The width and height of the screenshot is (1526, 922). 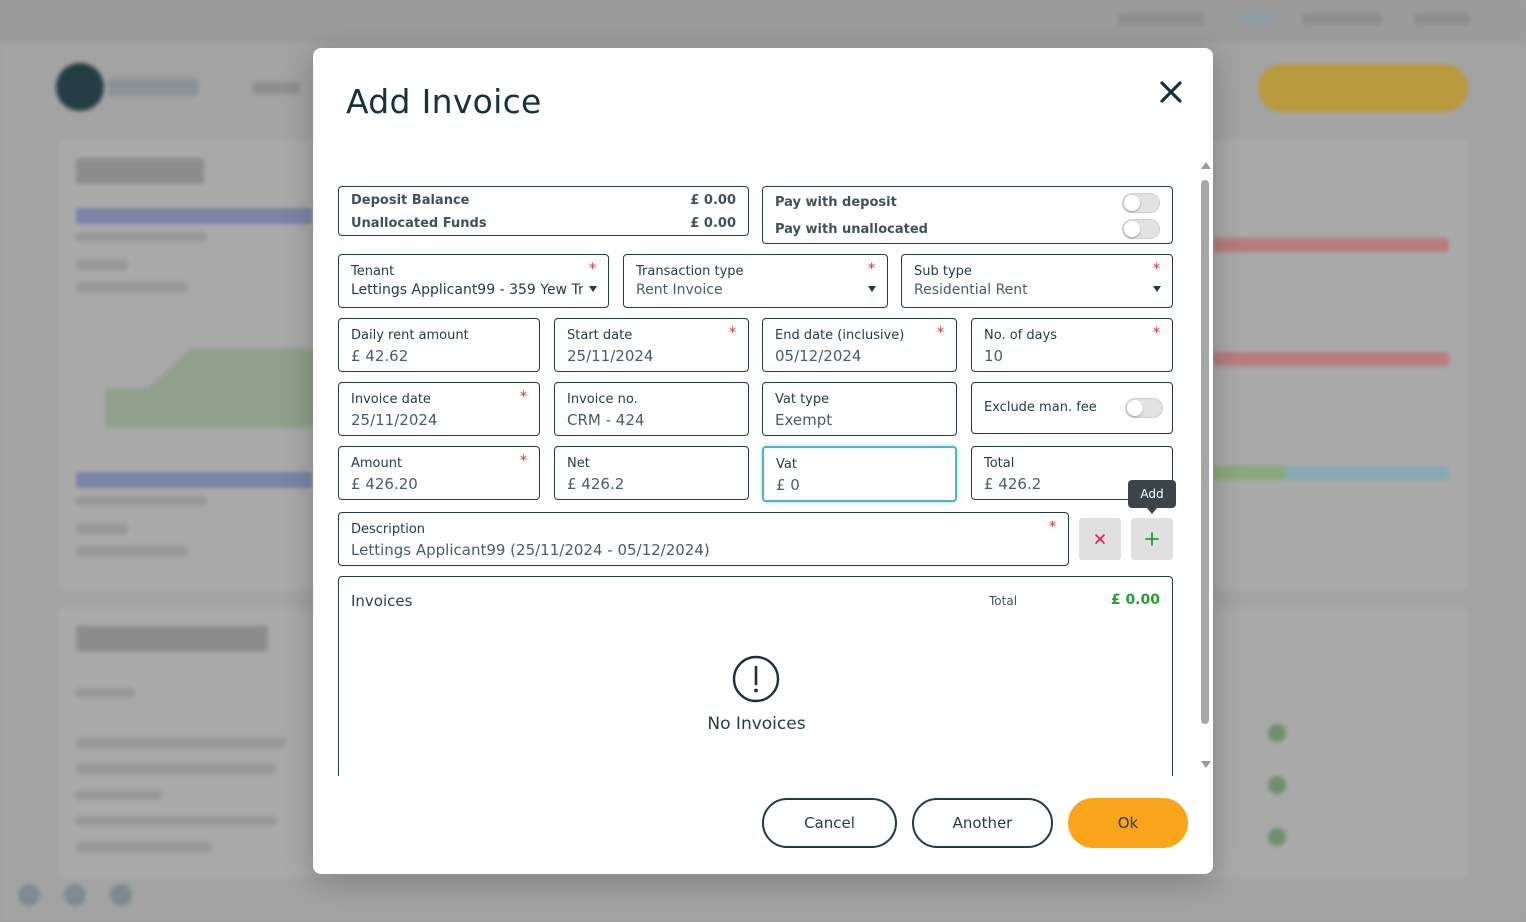 I want to click on invoices-total-value: £ 0.00, so click(x=1135, y=600).